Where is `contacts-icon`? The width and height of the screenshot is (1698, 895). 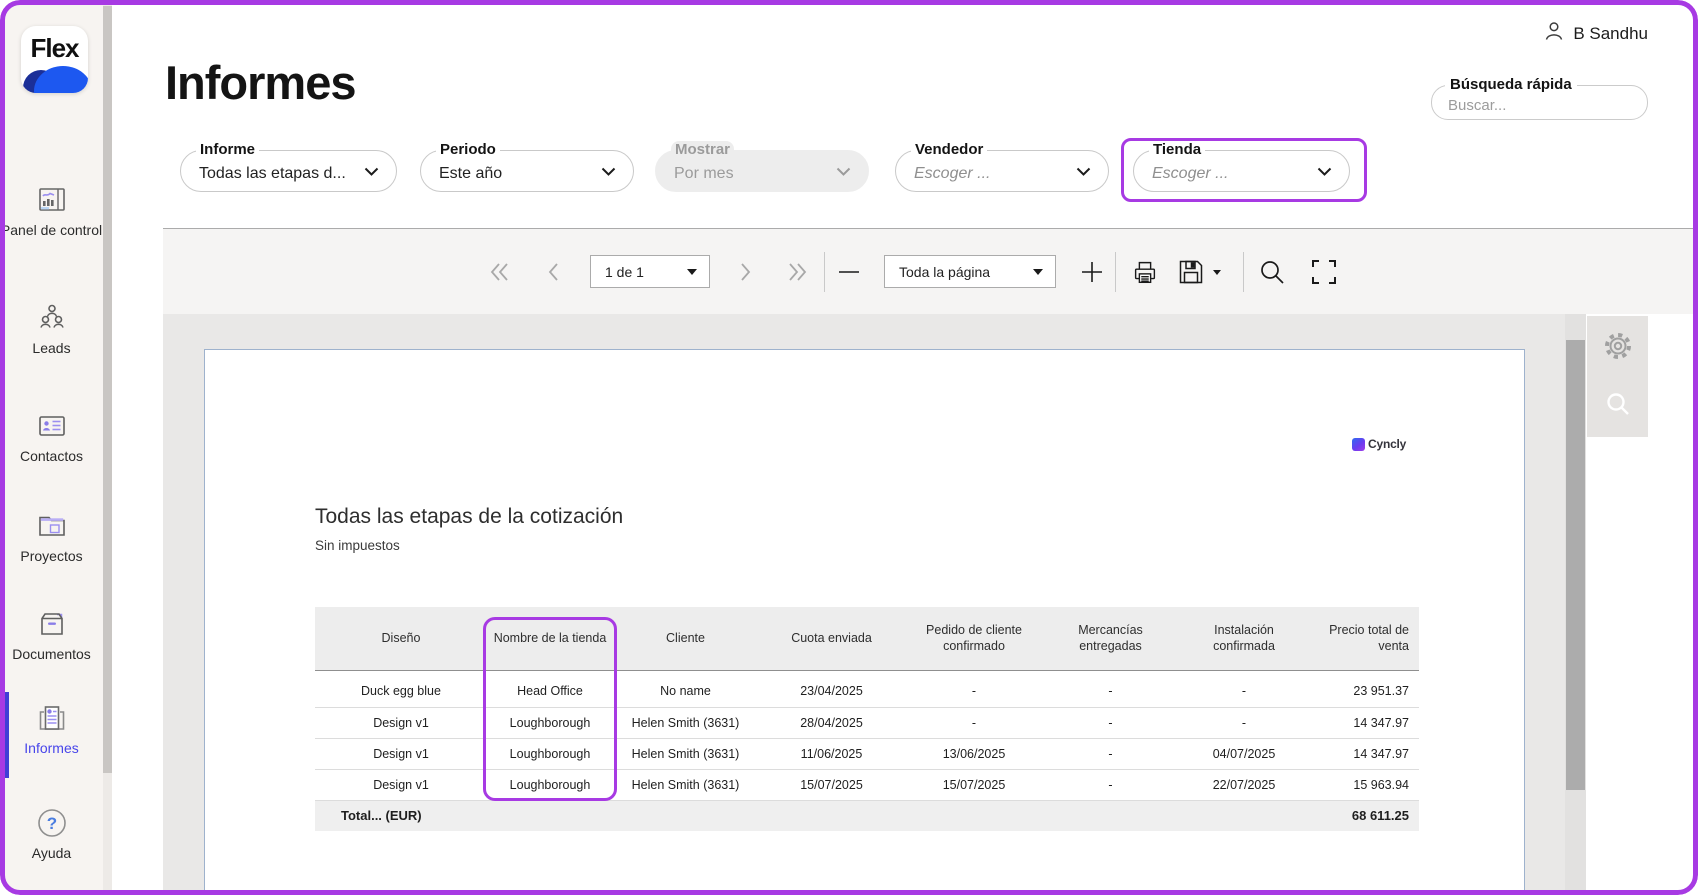 contacts-icon is located at coordinates (51, 426).